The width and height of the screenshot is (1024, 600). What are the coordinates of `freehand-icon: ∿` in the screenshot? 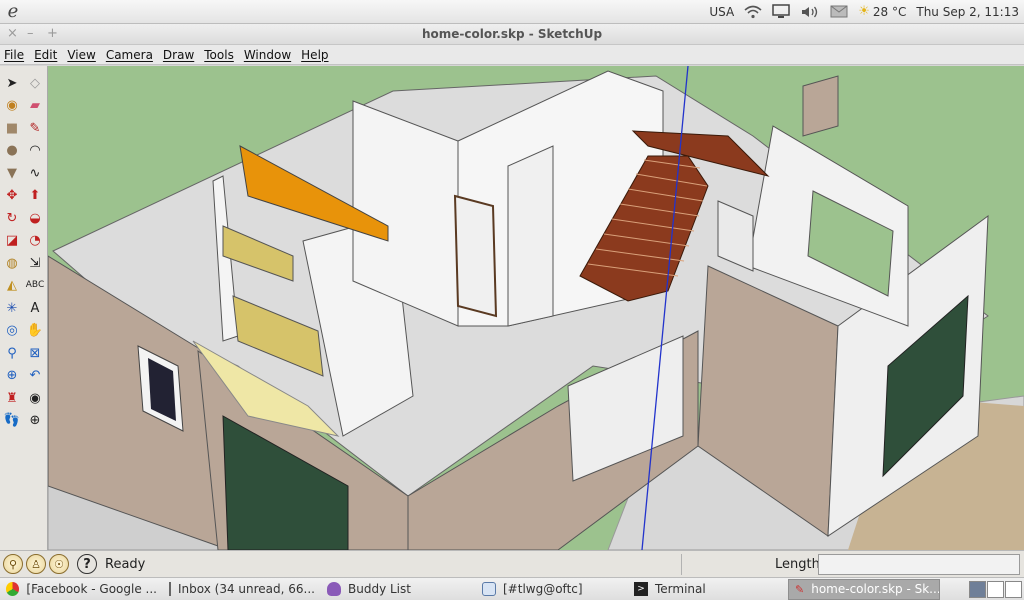 It's located at (35, 173).